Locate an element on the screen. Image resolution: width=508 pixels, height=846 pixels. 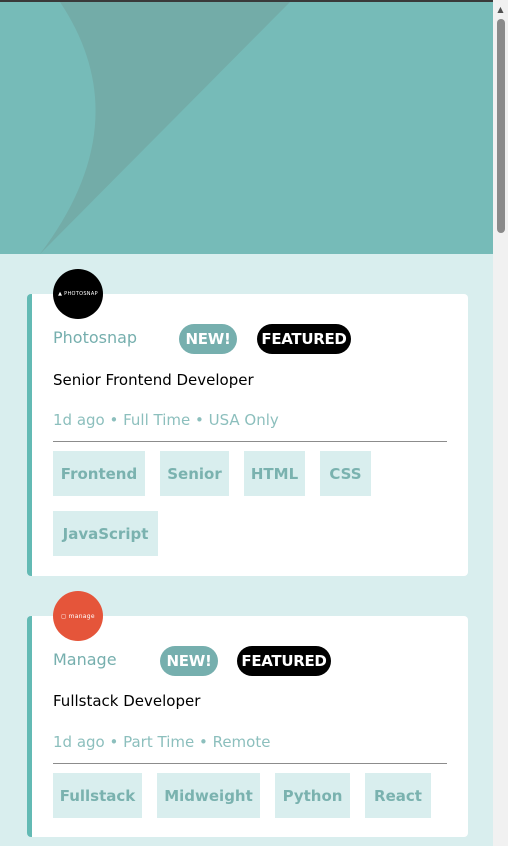
tag-senior: Senior is located at coordinates (194, 473).